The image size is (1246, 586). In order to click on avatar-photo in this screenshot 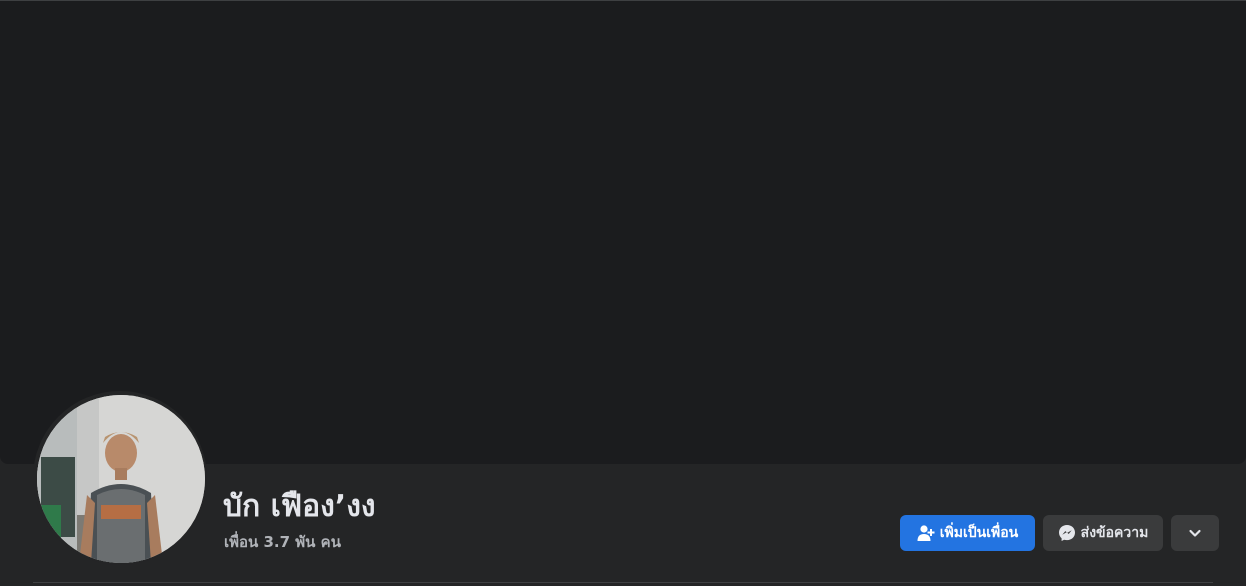, I will do `click(121, 479)`.